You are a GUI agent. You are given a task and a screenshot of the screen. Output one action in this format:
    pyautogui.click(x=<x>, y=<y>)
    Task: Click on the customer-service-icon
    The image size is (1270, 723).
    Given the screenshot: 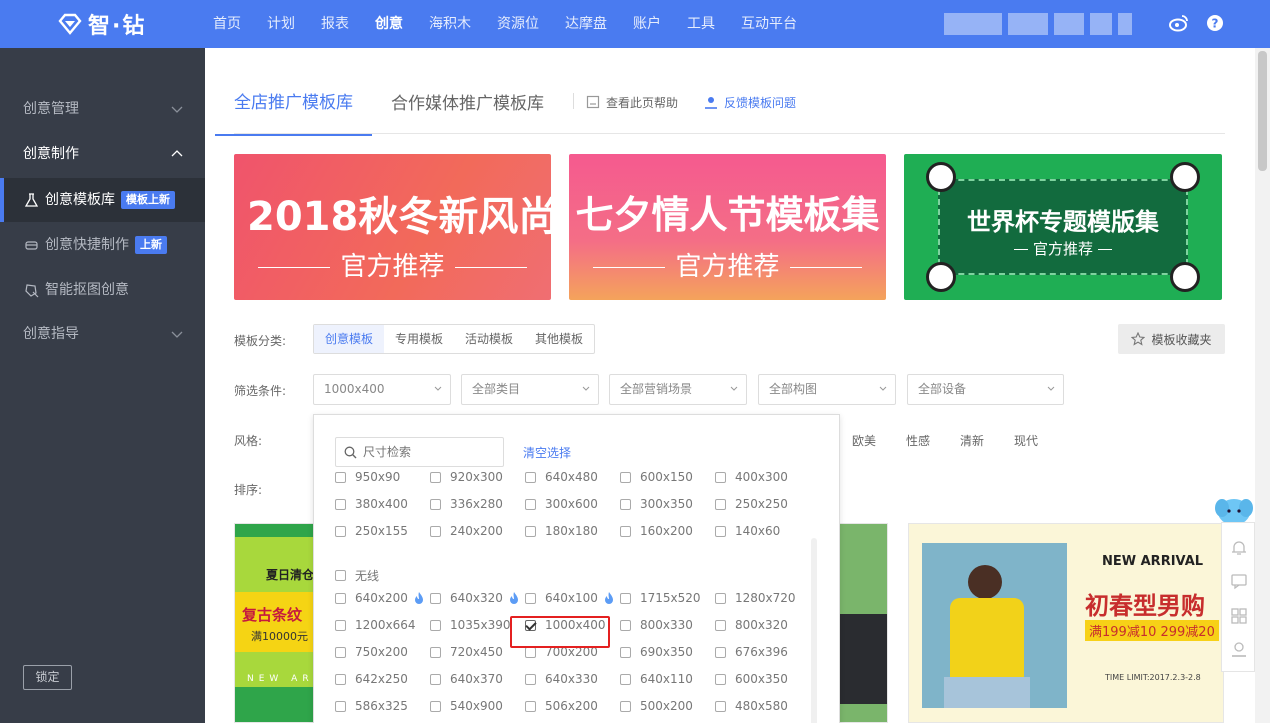 What is the action you would take?
    pyautogui.click(x=1239, y=649)
    